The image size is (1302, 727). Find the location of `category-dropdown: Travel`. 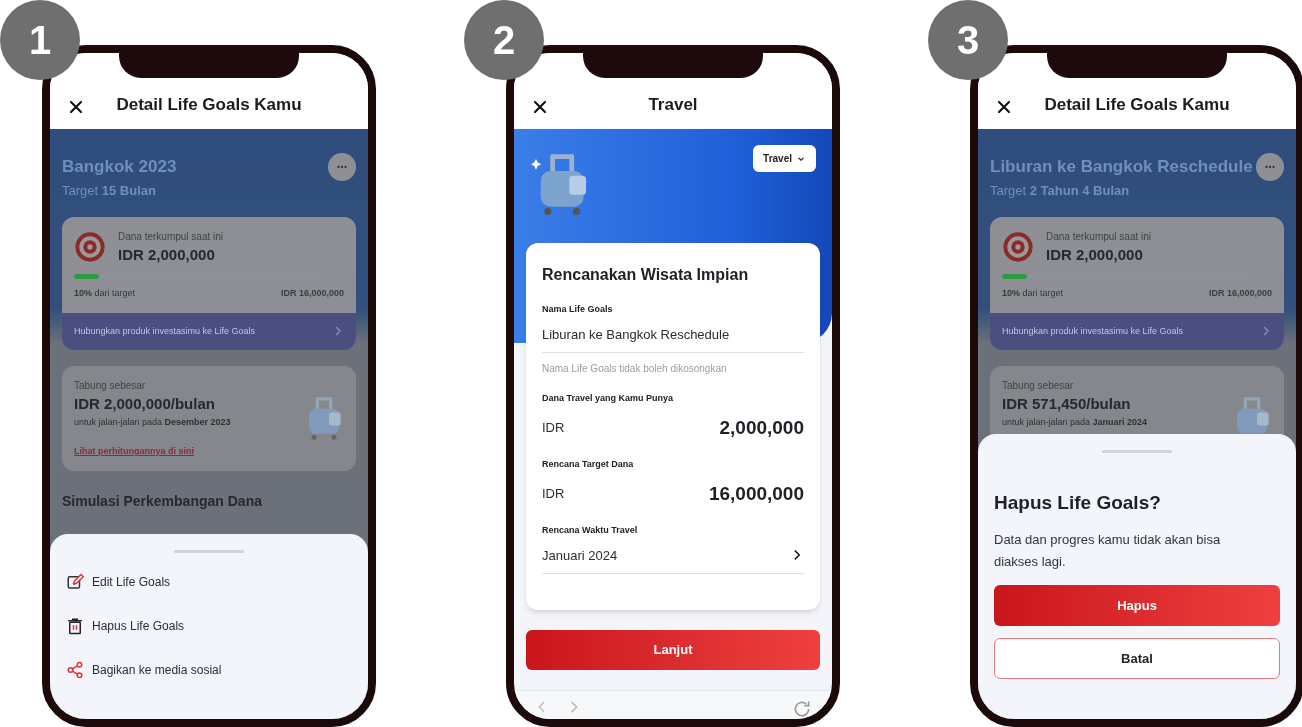

category-dropdown: Travel is located at coordinates (784, 158).